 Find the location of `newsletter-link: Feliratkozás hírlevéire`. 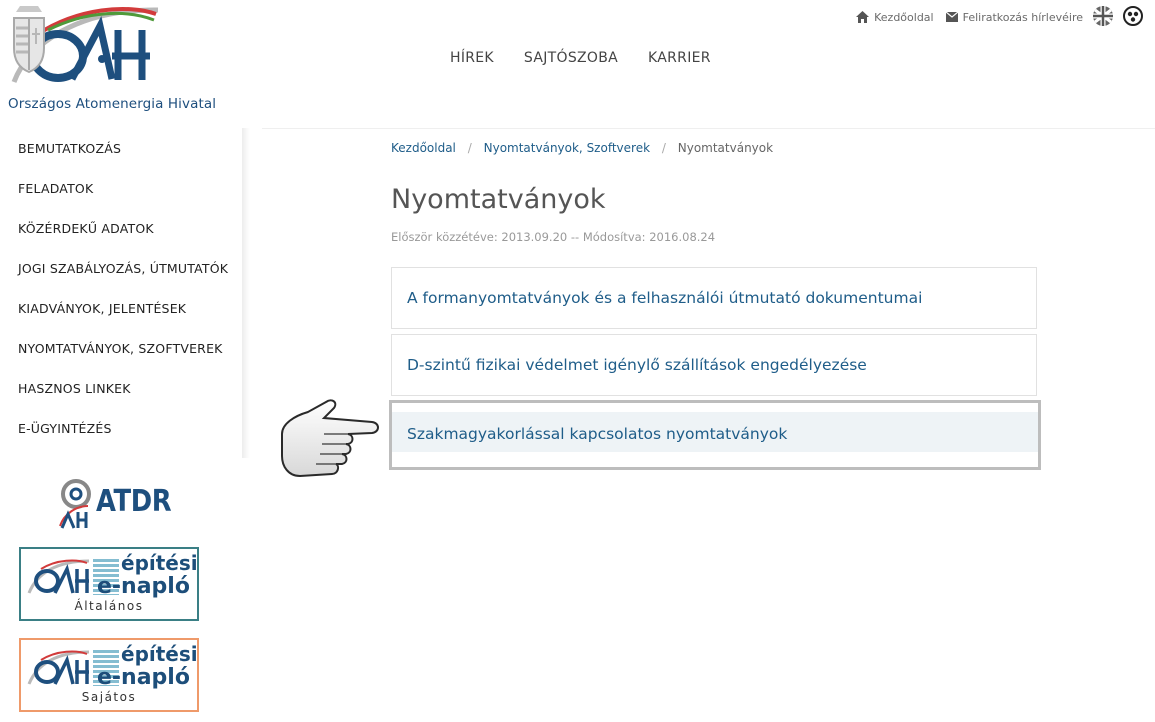

newsletter-link: Feliratkozás hírlevéire is located at coordinates (1014, 17).